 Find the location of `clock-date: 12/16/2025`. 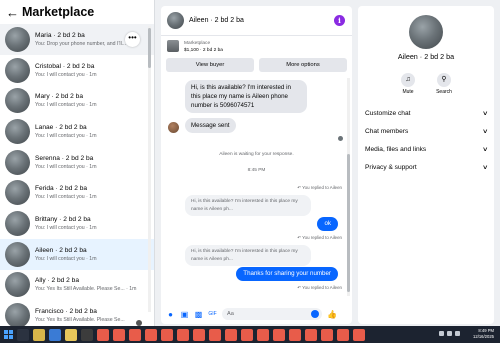

clock-date: 12/16/2025 is located at coordinates (483, 336).